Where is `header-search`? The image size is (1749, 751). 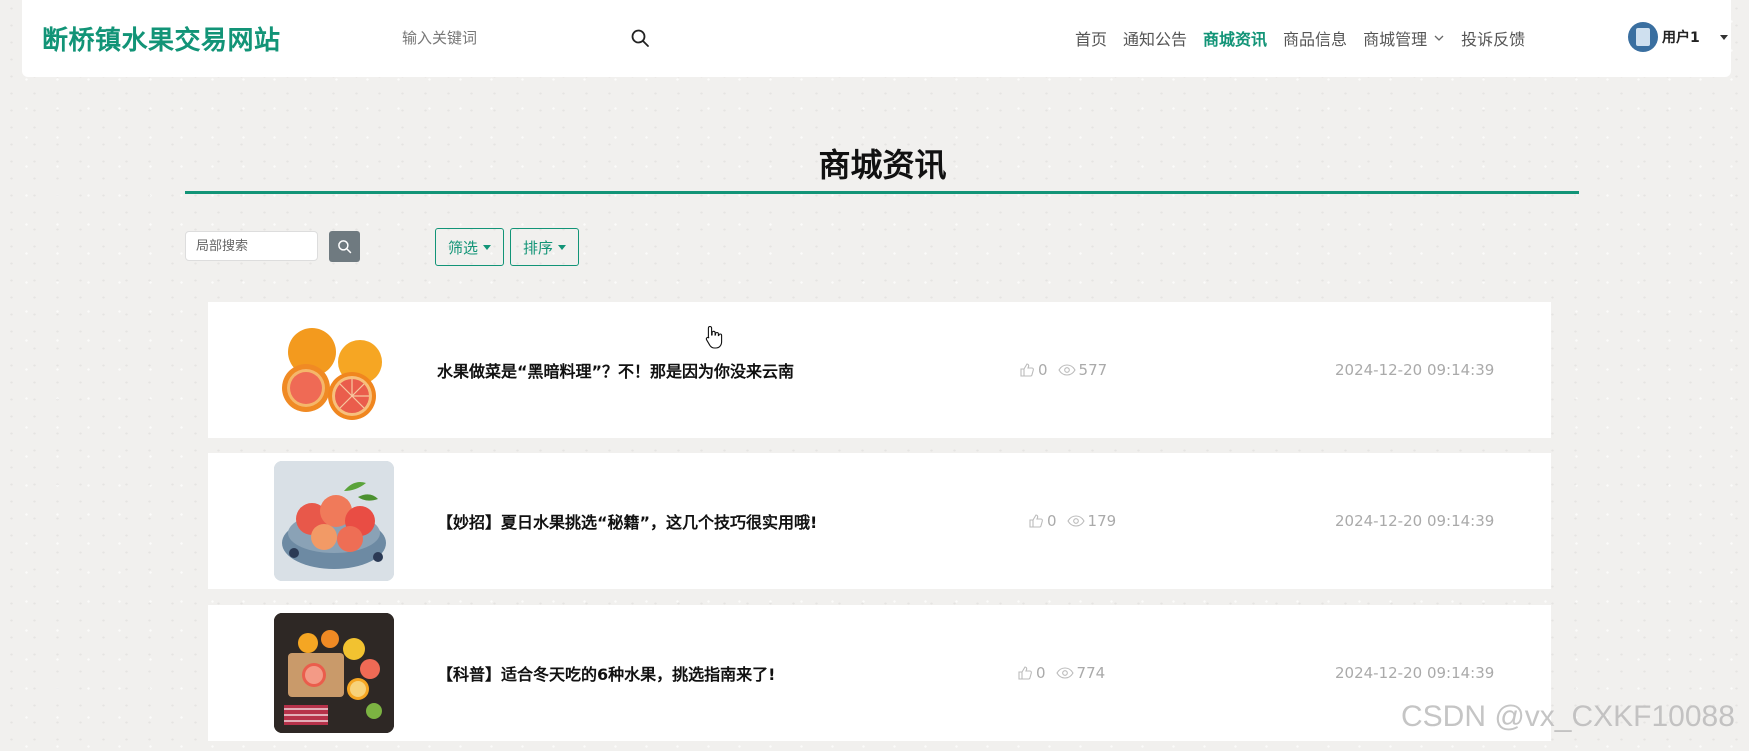 header-search is located at coordinates (527, 38).